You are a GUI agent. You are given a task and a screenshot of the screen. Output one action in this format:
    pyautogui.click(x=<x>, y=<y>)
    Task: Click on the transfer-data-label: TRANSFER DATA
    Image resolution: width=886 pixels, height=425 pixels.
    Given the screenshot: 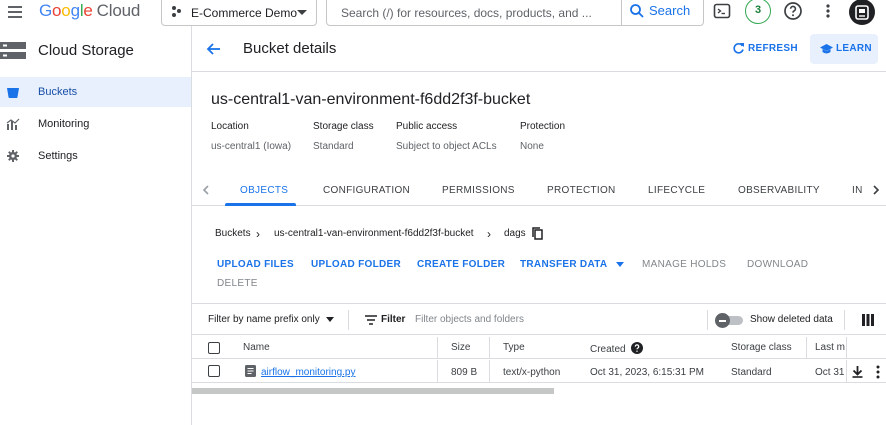 What is the action you would take?
    pyautogui.click(x=564, y=264)
    